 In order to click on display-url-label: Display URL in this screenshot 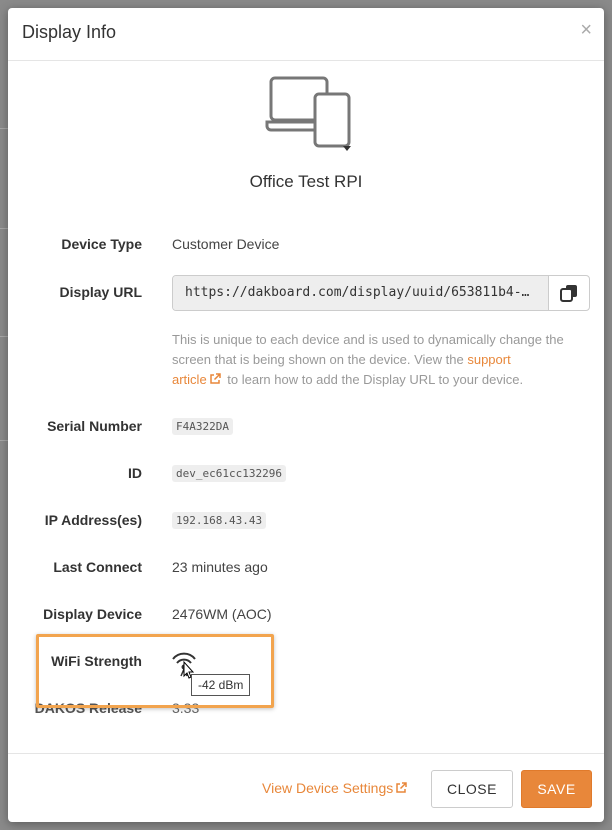, I will do `click(100, 292)`.